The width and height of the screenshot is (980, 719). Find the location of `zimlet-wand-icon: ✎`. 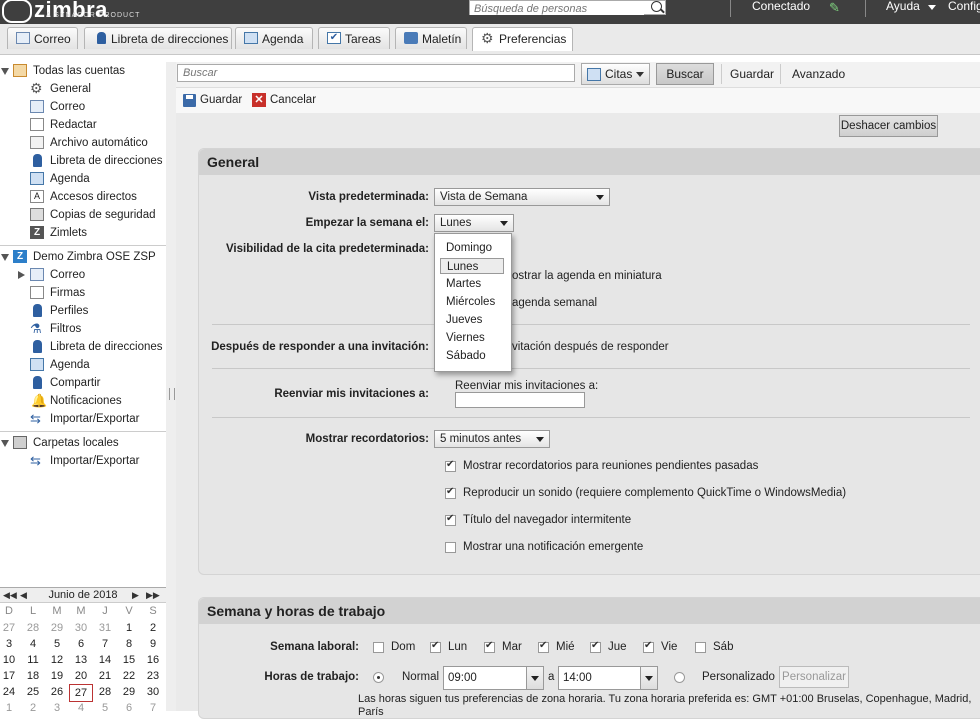

zimlet-wand-icon: ✎ is located at coordinates (834, 8).